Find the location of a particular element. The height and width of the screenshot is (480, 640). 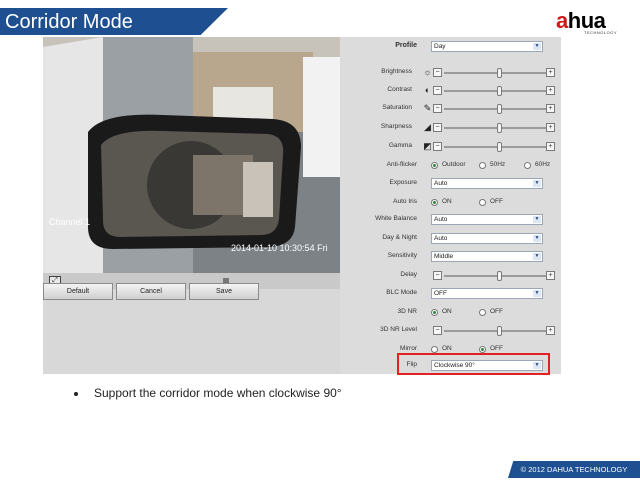

sensitivity-select: Middle ▼ is located at coordinates (487, 256).